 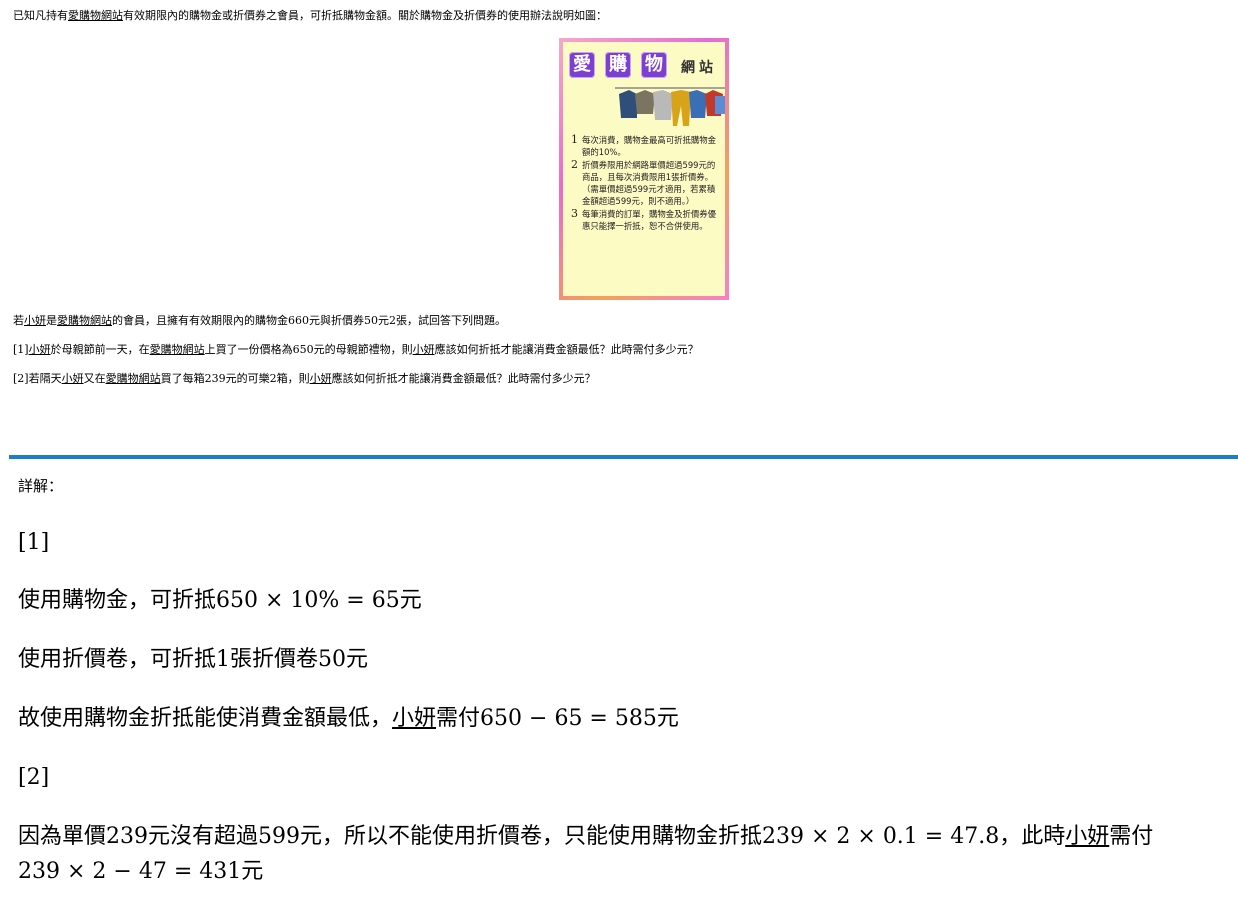 What do you see at coordinates (220, 600) in the screenshot?
I see `solution-line: 使用購物金，可折抵650 × 10% = 65元` at bounding box center [220, 600].